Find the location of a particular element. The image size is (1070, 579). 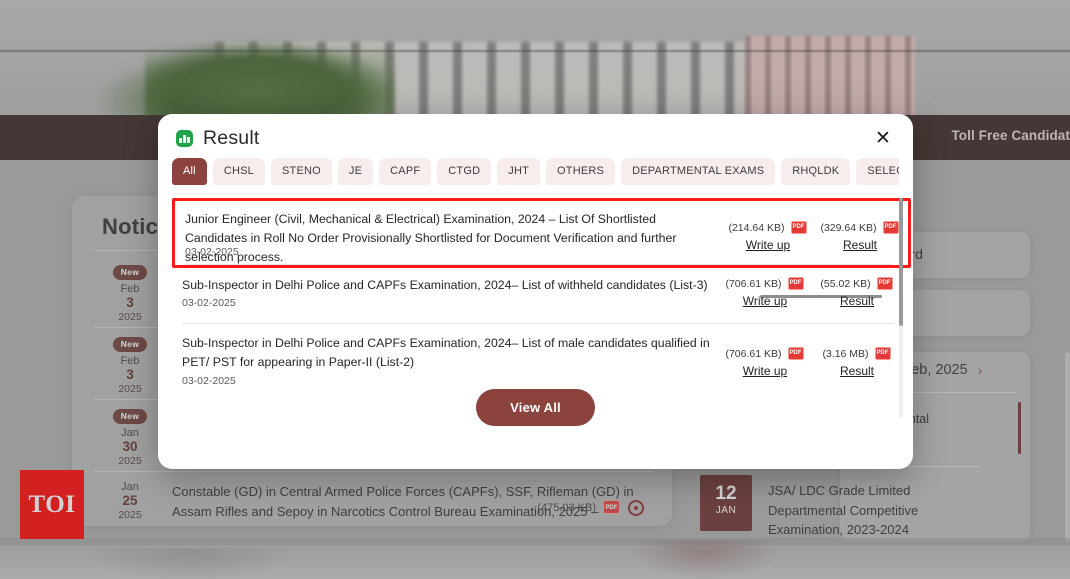

calendar-entry-marker is located at coordinates (1019, 428).